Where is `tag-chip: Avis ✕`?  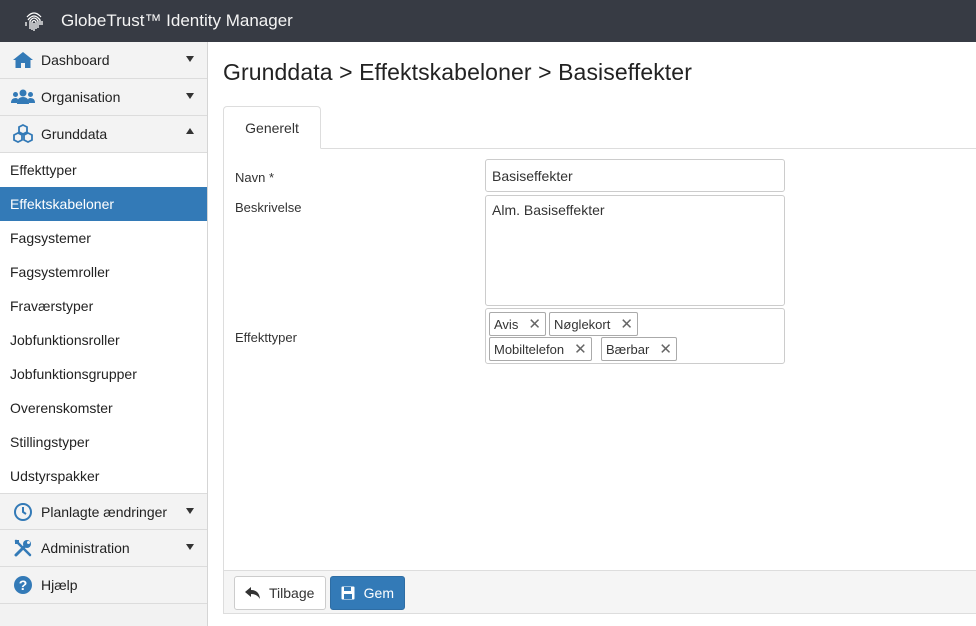 tag-chip: Avis ✕ is located at coordinates (517, 324).